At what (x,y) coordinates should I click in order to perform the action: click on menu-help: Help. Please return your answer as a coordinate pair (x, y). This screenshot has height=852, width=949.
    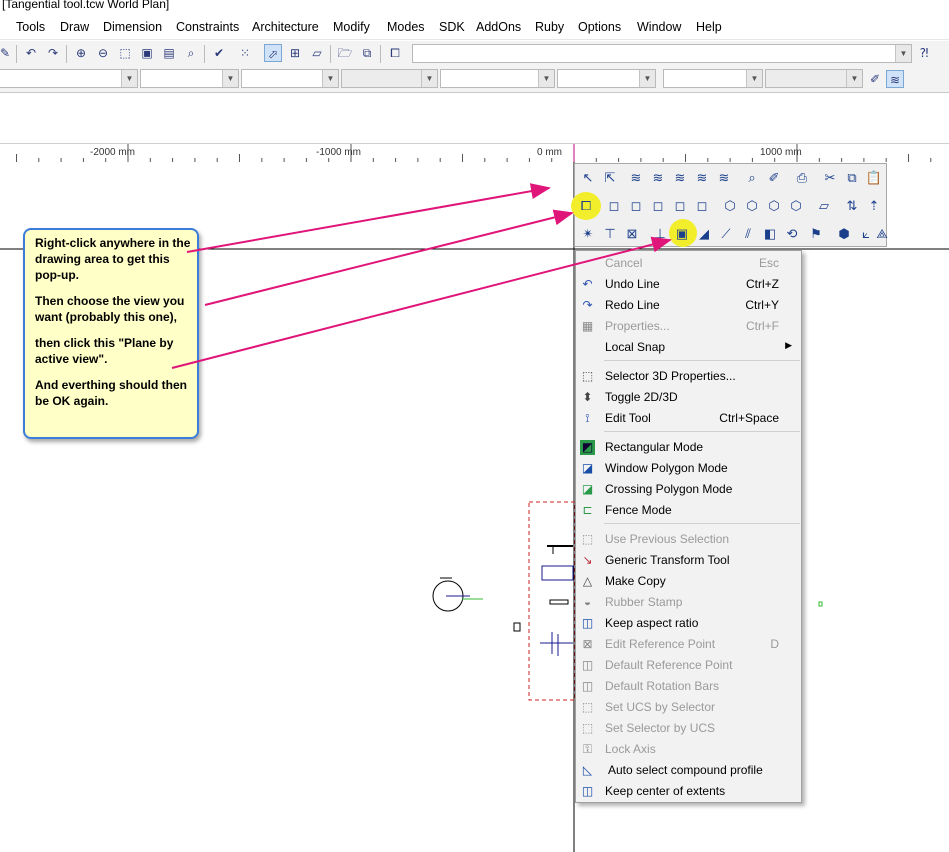
    Looking at the image, I should click on (709, 27).